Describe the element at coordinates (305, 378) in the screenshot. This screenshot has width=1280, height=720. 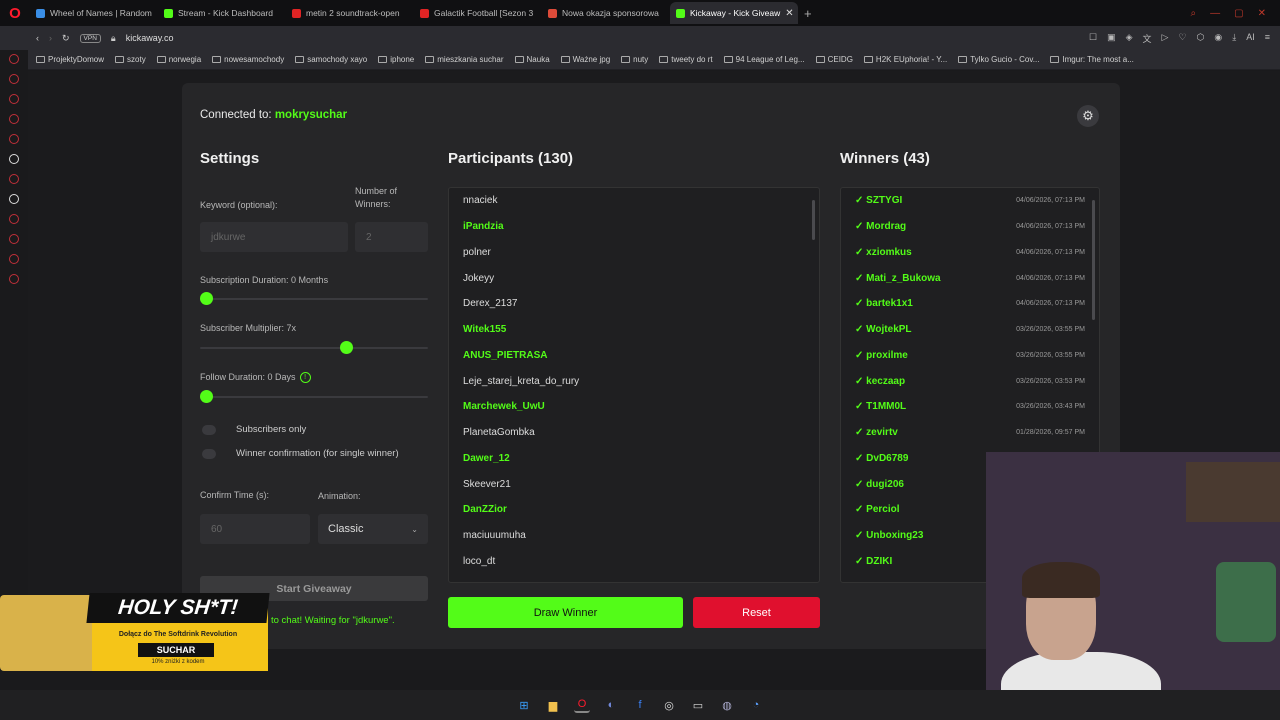
I see `info-icon: !` at that location.